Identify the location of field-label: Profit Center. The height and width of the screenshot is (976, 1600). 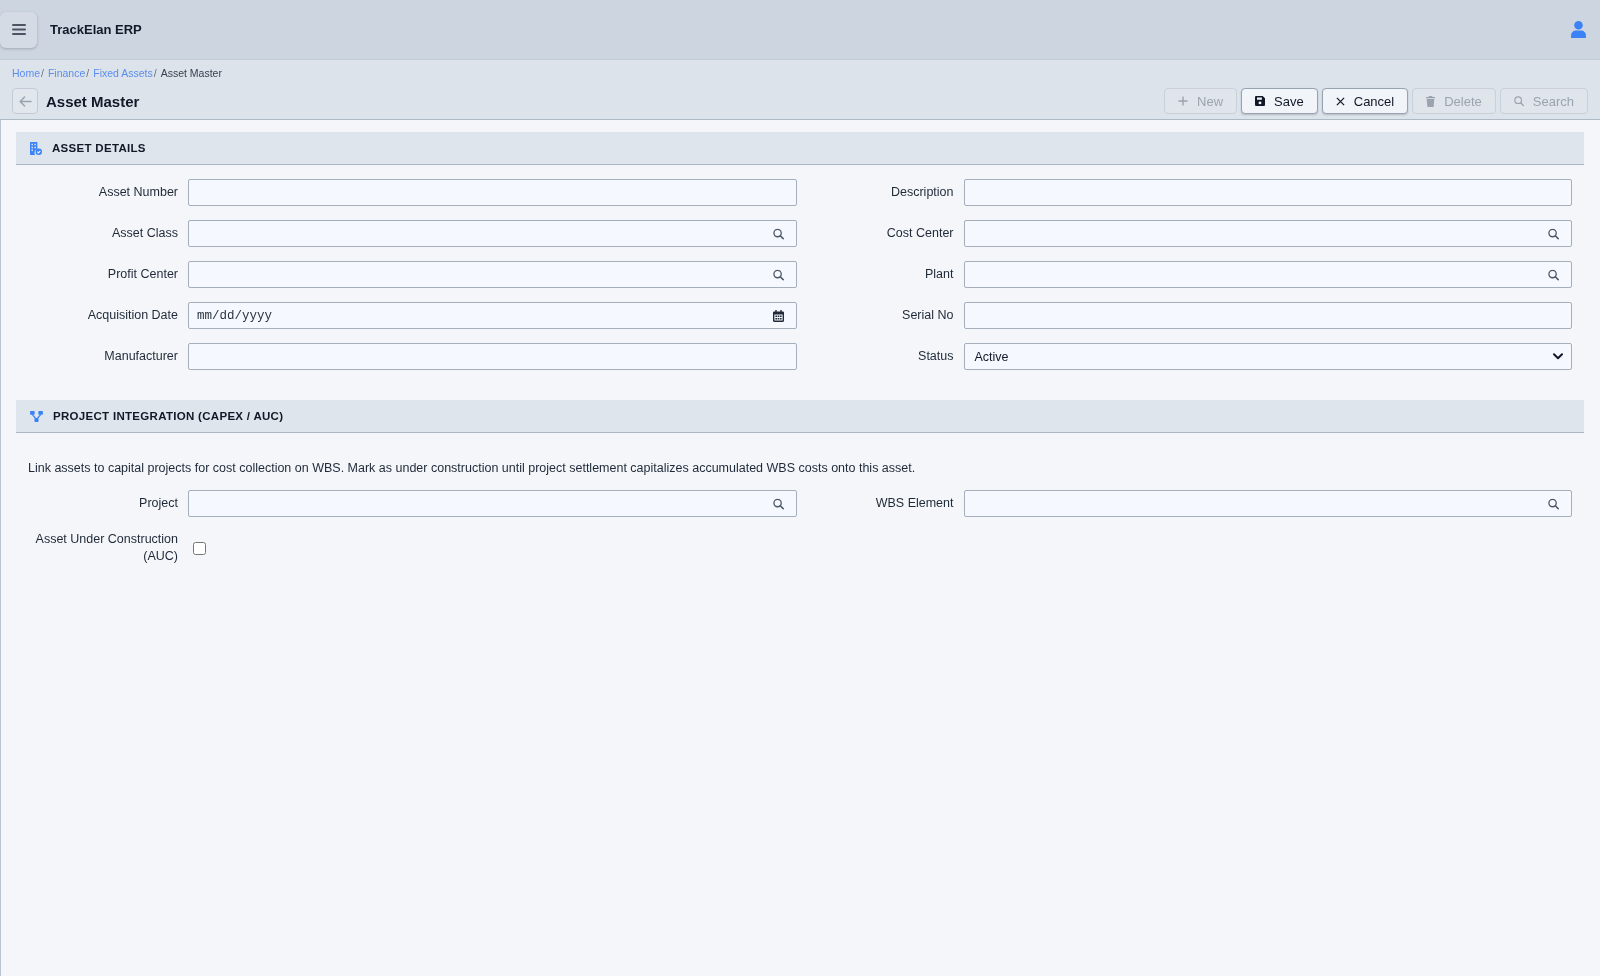
(142, 274).